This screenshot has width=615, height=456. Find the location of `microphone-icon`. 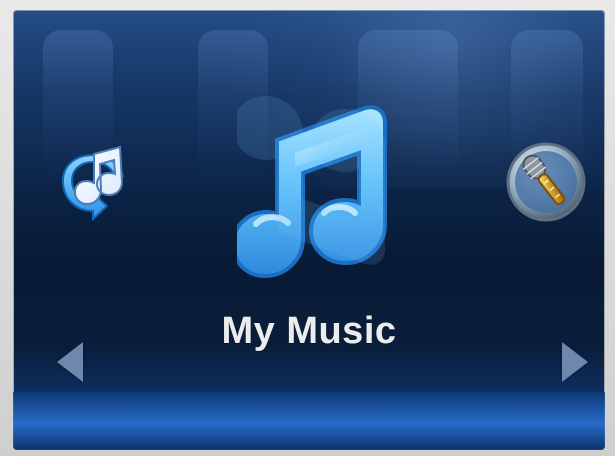

microphone-icon is located at coordinates (546, 182).